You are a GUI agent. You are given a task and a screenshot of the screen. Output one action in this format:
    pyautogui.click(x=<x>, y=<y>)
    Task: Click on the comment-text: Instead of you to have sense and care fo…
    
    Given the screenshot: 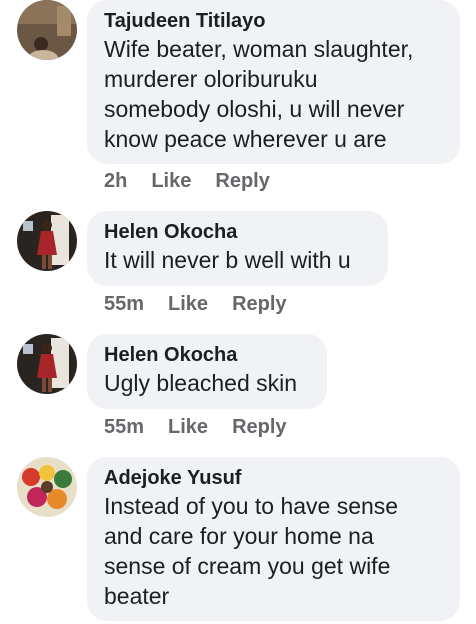 What is the action you would take?
    pyautogui.click(x=251, y=551)
    